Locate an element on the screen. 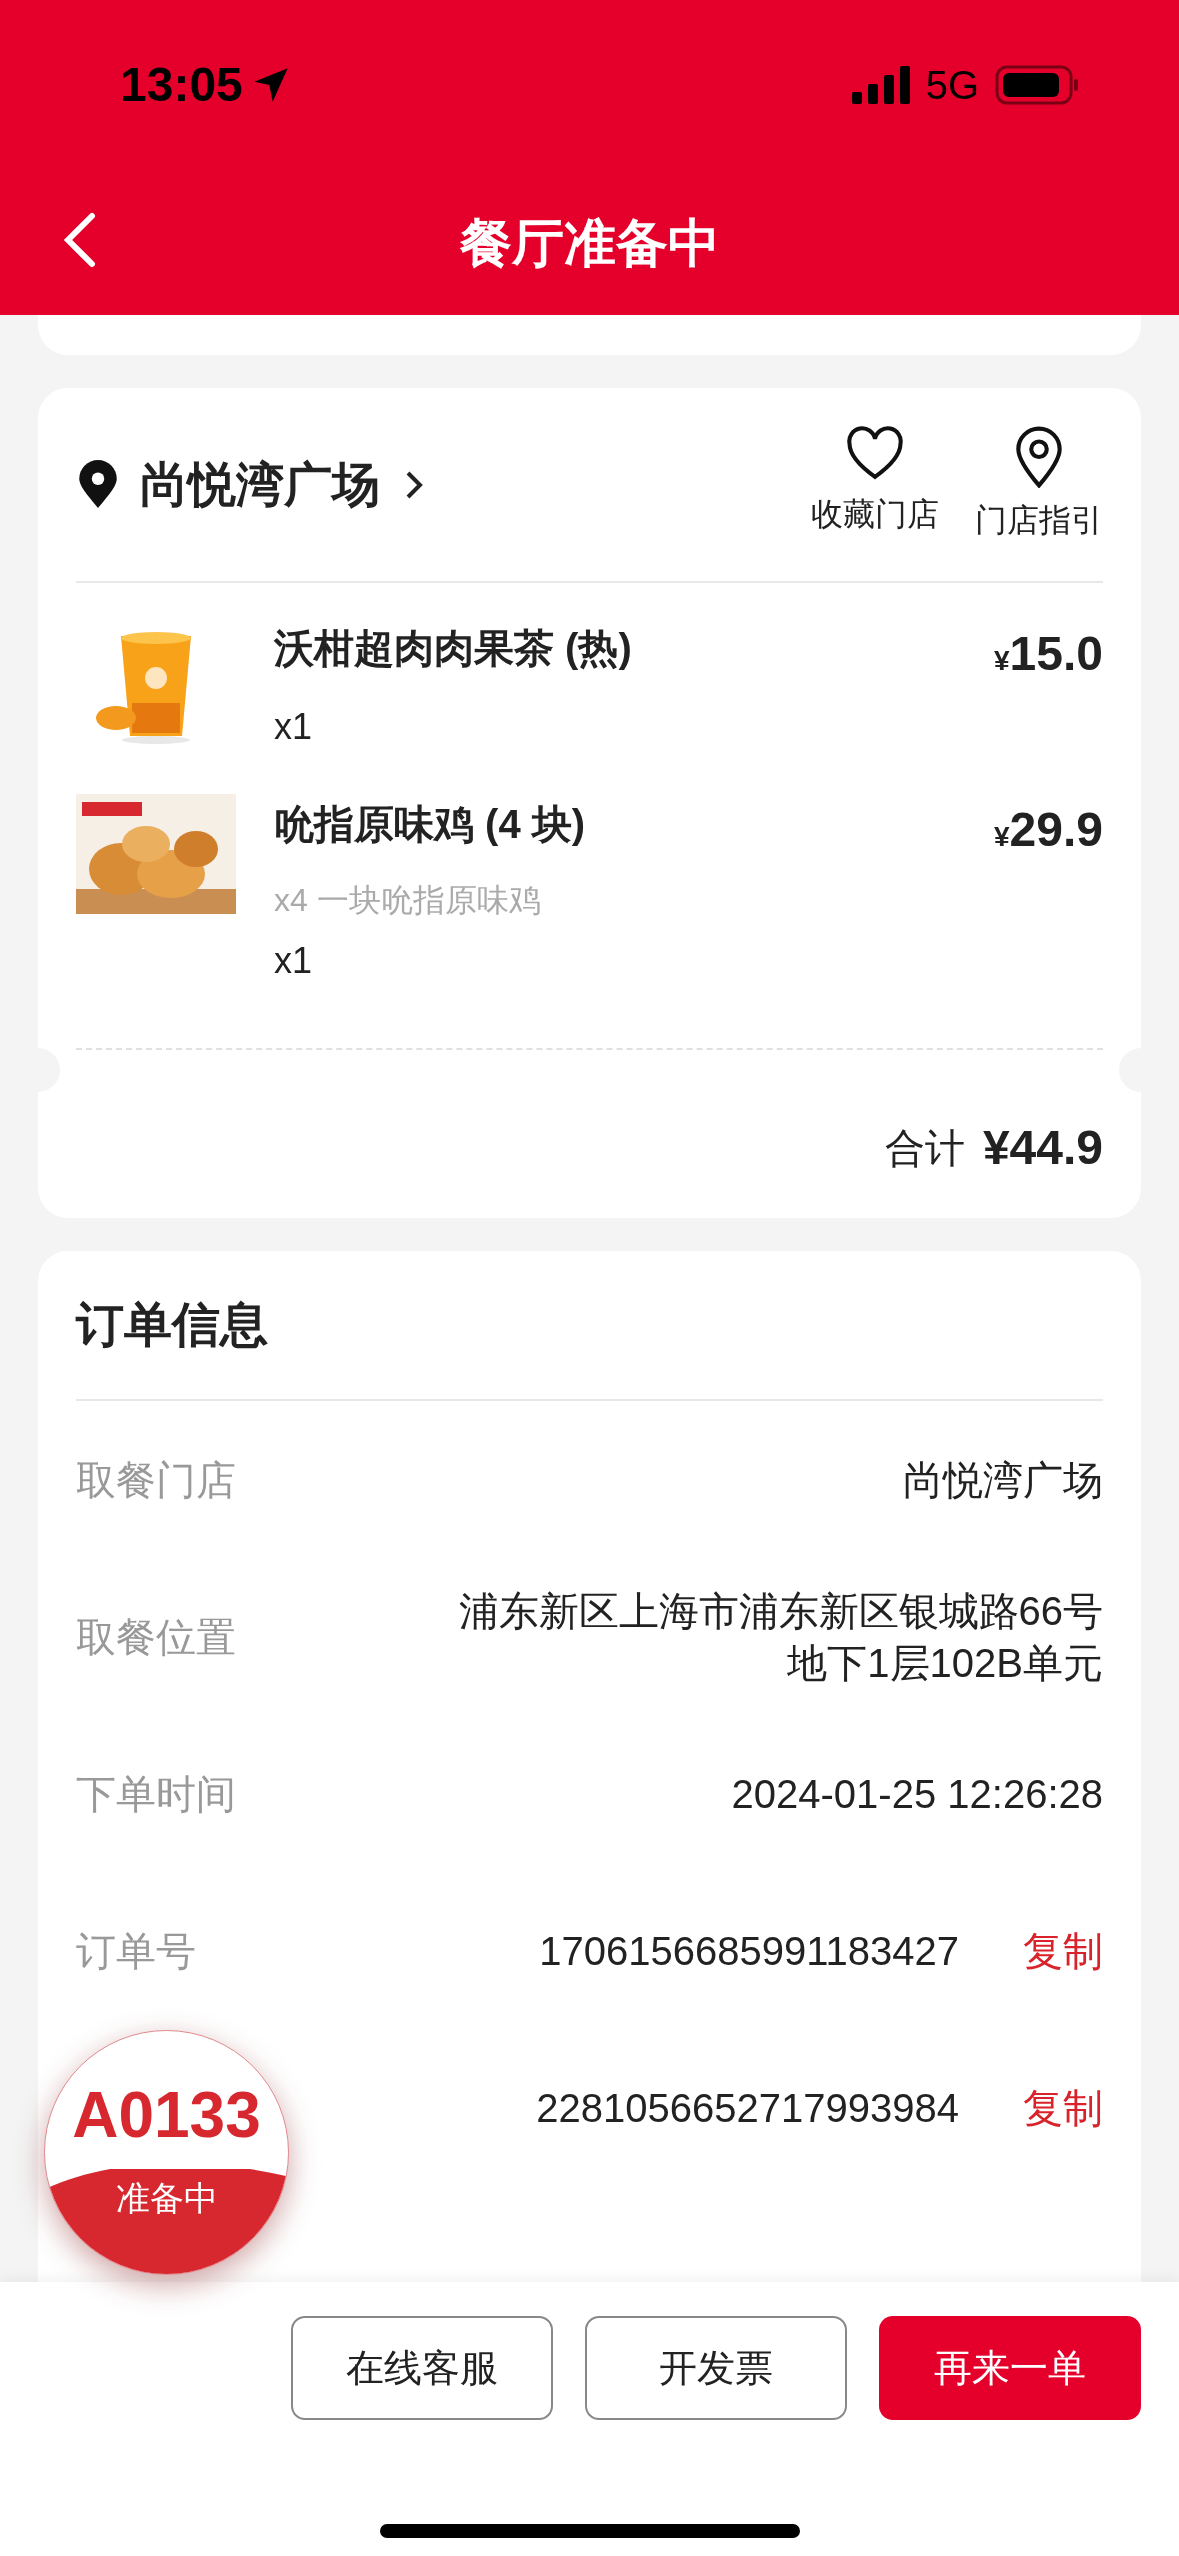 This screenshot has width=1179, height=2556. item-name: 吮指原味鸡 (4 块) is located at coordinates (430, 824).